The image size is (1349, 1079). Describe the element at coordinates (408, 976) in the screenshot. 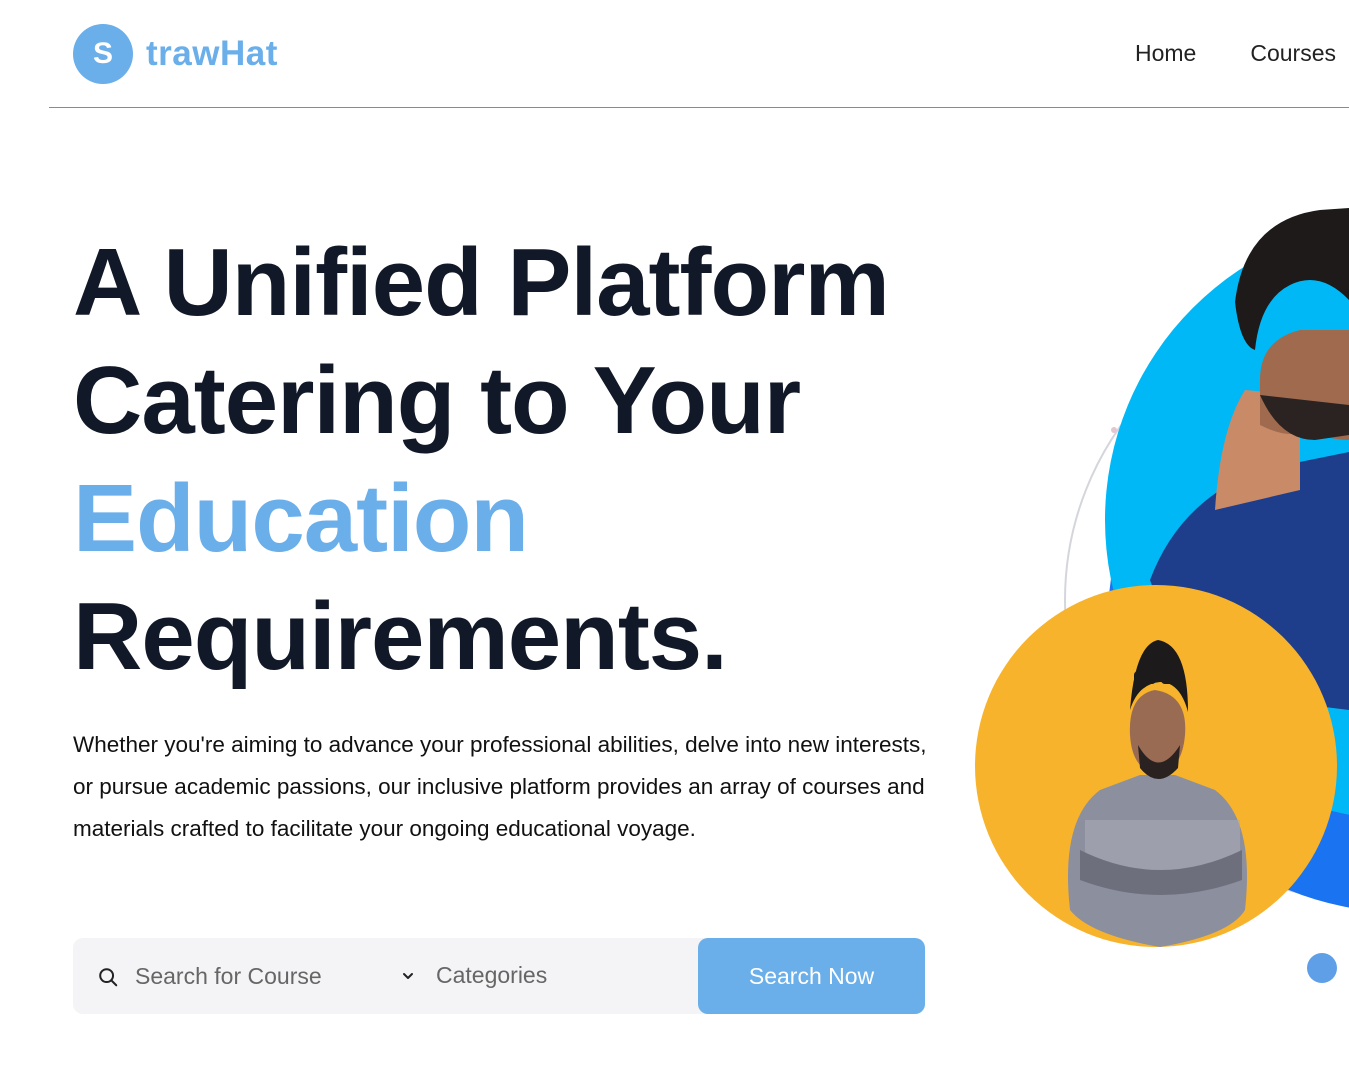

I see `chevron-down-icon` at that location.